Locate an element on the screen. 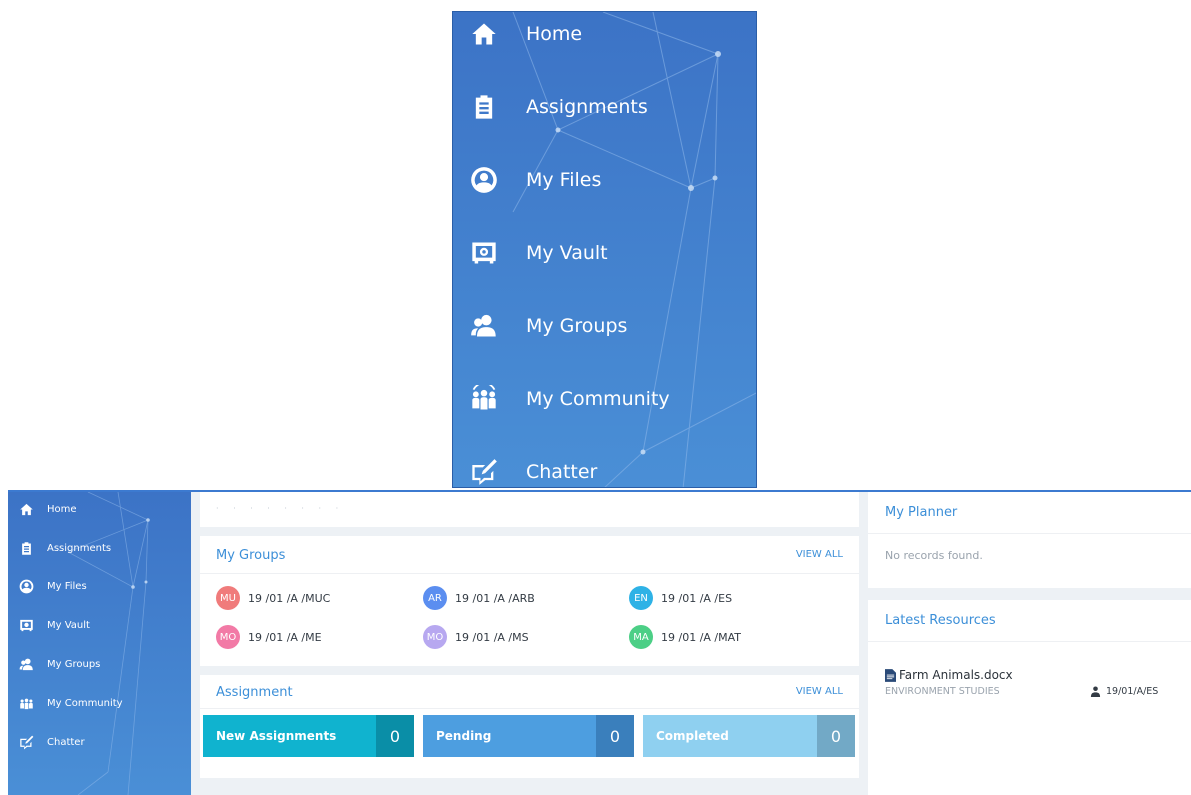  partial-card: · · · · · · · · is located at coordinates (529, 509).